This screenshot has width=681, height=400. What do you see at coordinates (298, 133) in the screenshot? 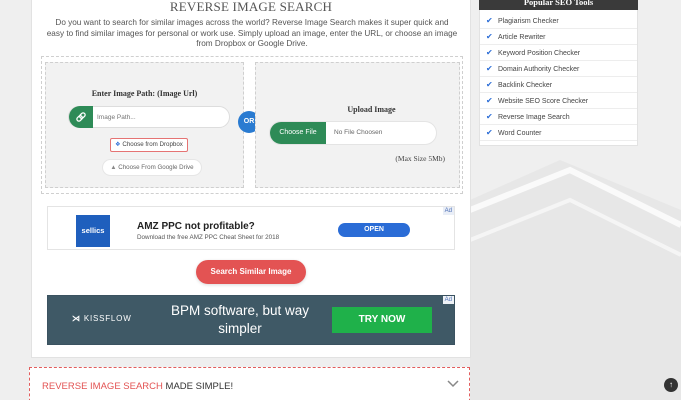
I see `choose-file-button: Choose File` at bounding box center [298, 133].